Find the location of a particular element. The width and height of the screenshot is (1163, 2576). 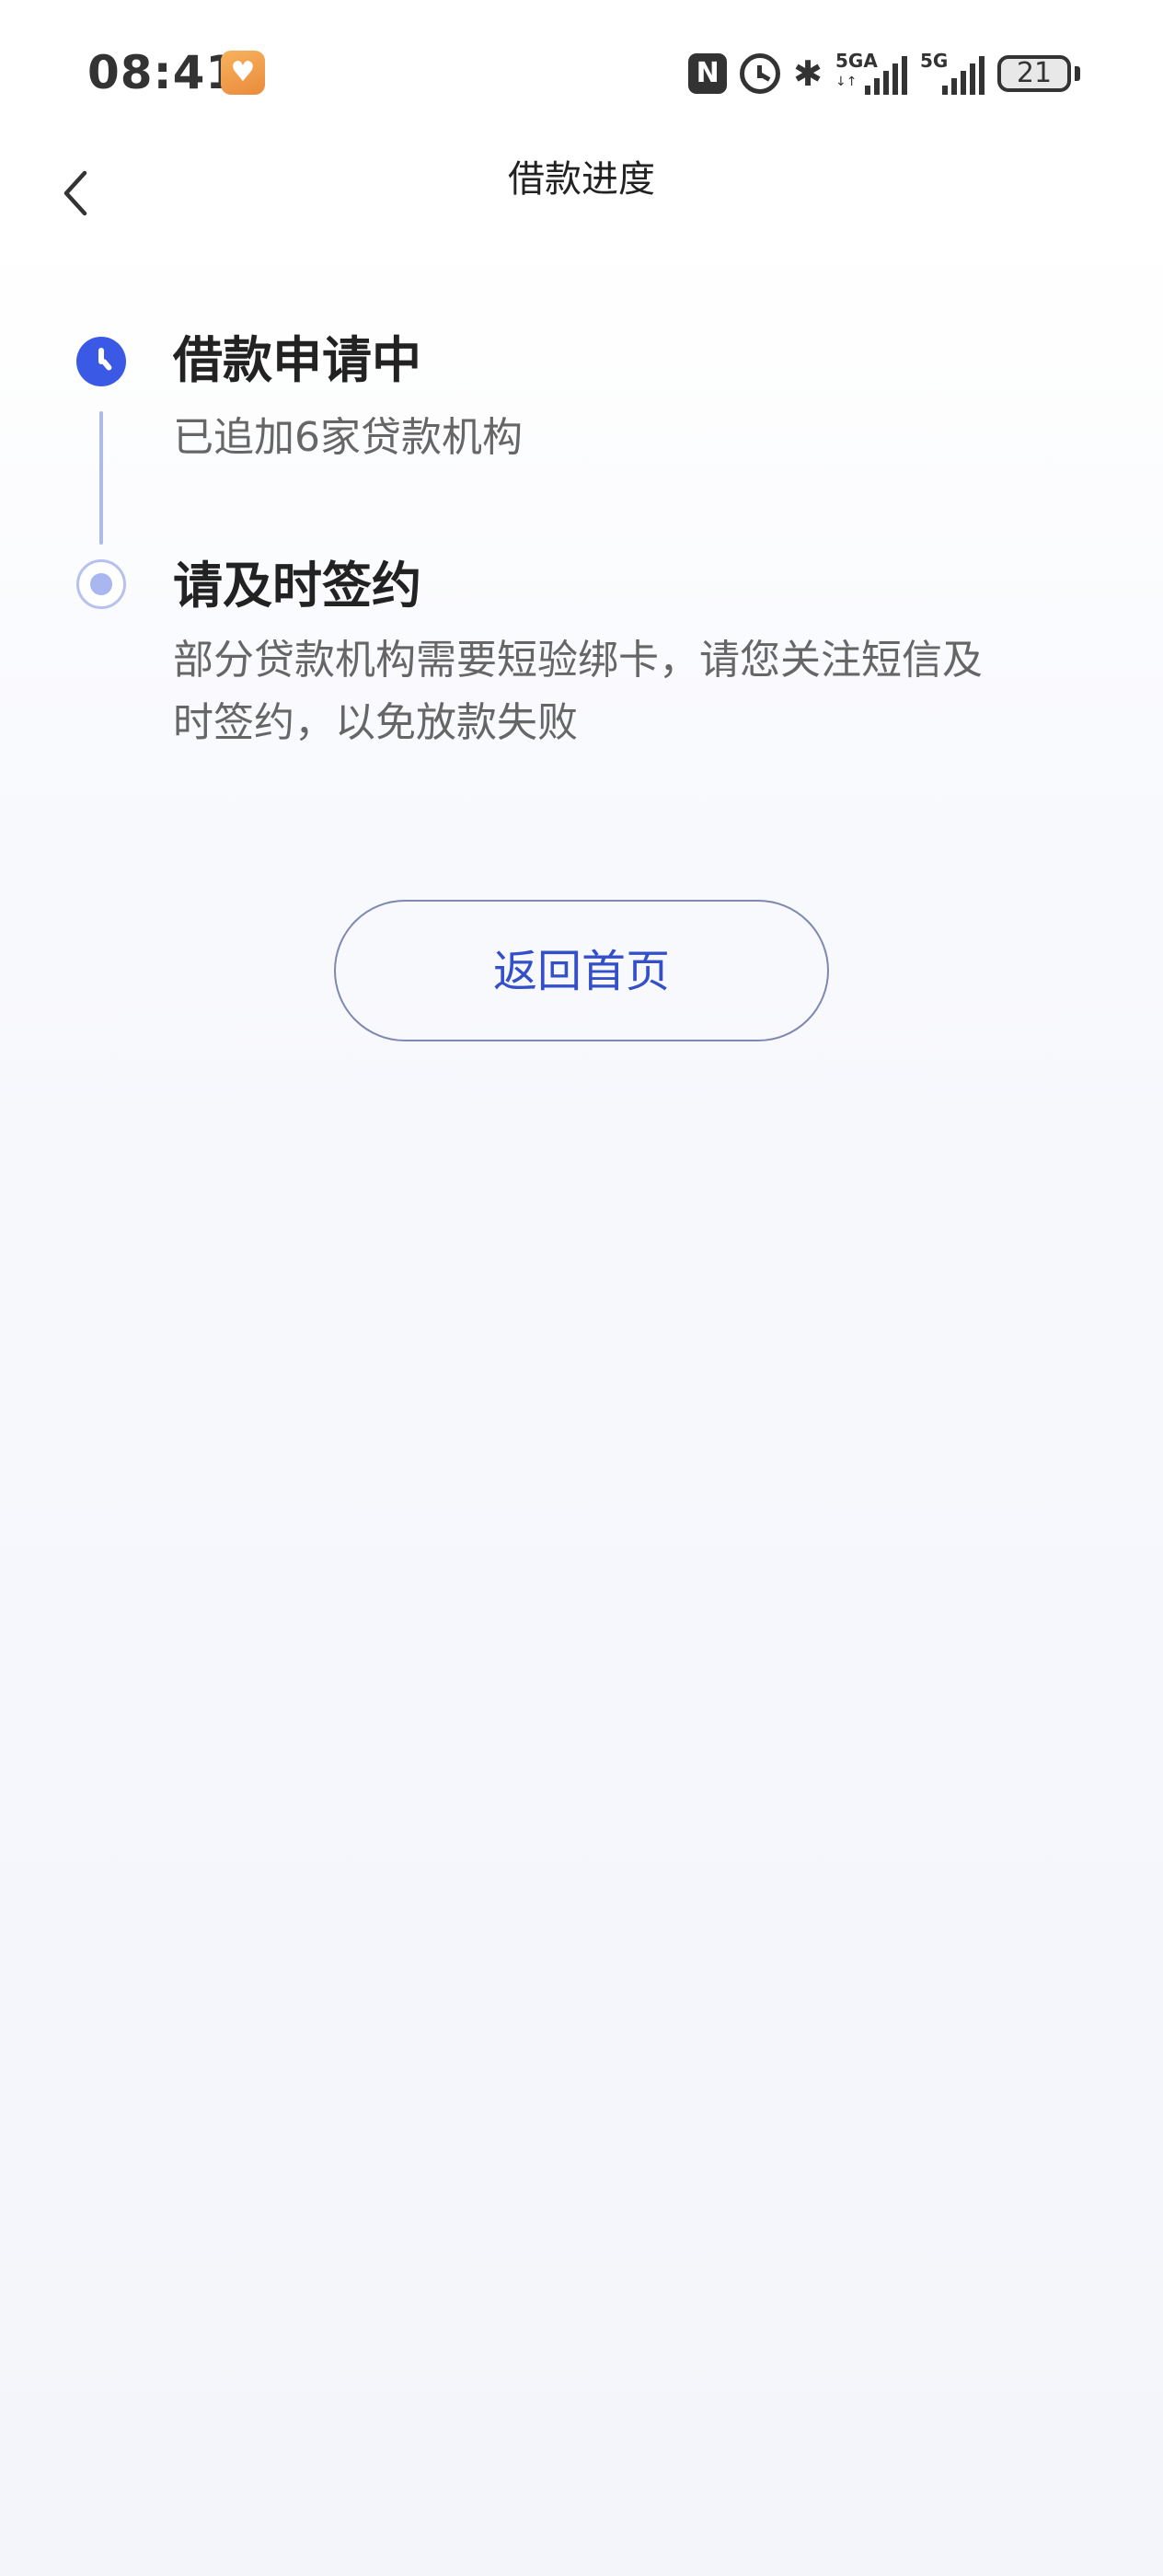

battery-level: 21 is located at coordinates (1034, 73).